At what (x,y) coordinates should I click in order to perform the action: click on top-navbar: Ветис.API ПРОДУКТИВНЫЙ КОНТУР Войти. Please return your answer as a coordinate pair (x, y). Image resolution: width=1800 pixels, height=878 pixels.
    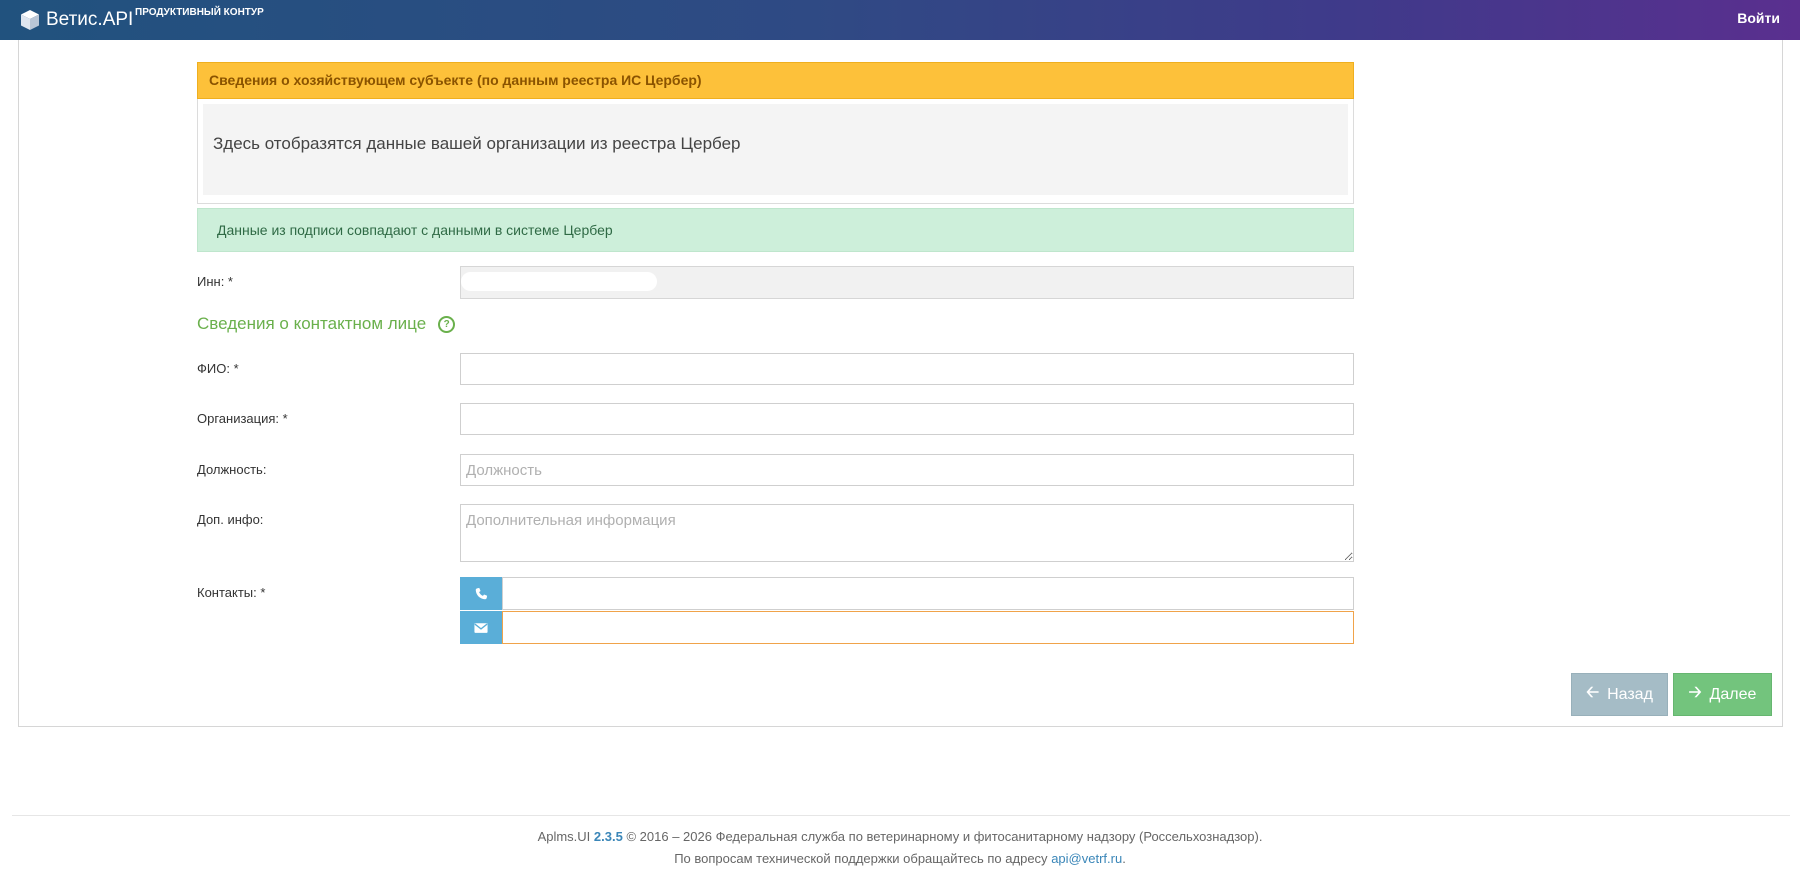
    Looking at the image, I should click on (900, 20).